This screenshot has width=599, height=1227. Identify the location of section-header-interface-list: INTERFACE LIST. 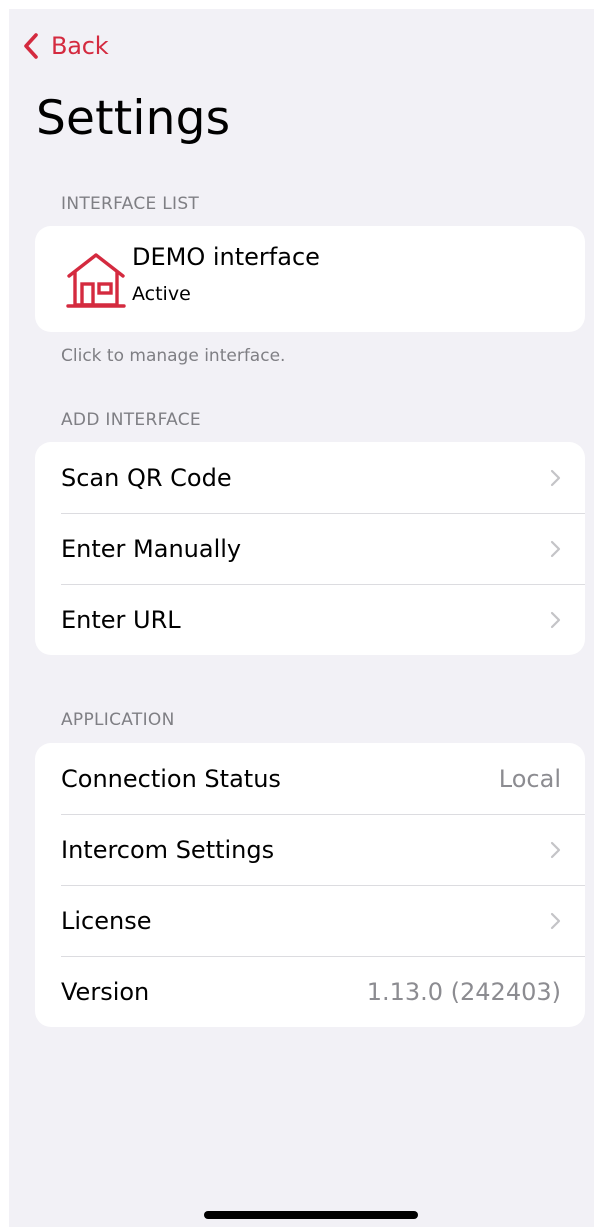
(130, 204).